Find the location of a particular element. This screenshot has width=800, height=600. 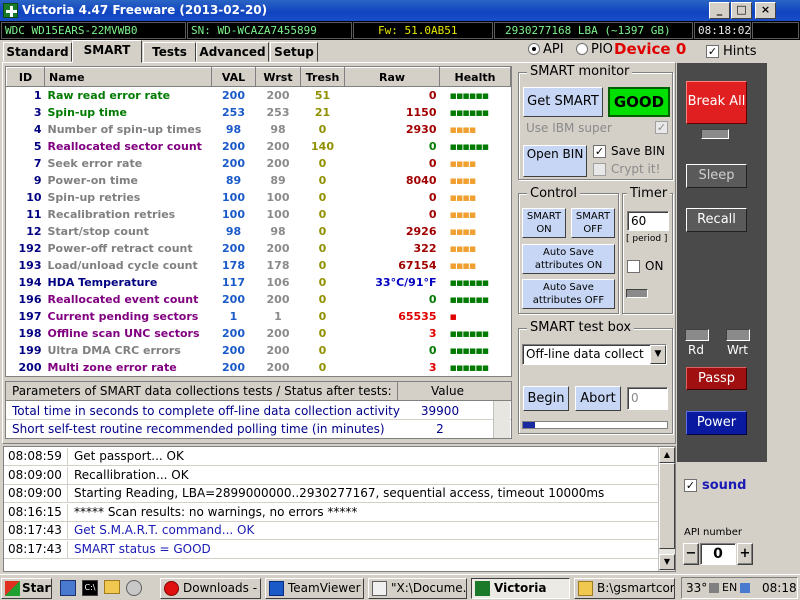

log-scrollbar: ▲ ▼ is located at coordinates (666, 509).